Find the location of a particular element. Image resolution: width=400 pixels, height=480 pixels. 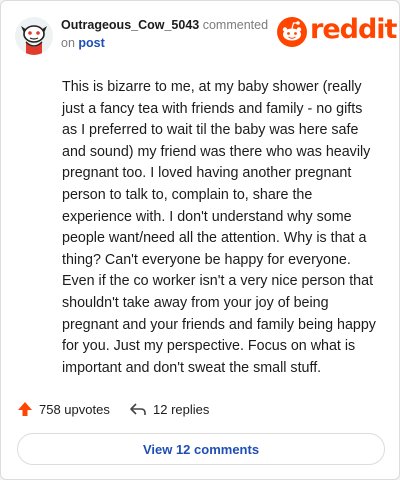

reply-arrow-icon is located at coordinates (138, 409).